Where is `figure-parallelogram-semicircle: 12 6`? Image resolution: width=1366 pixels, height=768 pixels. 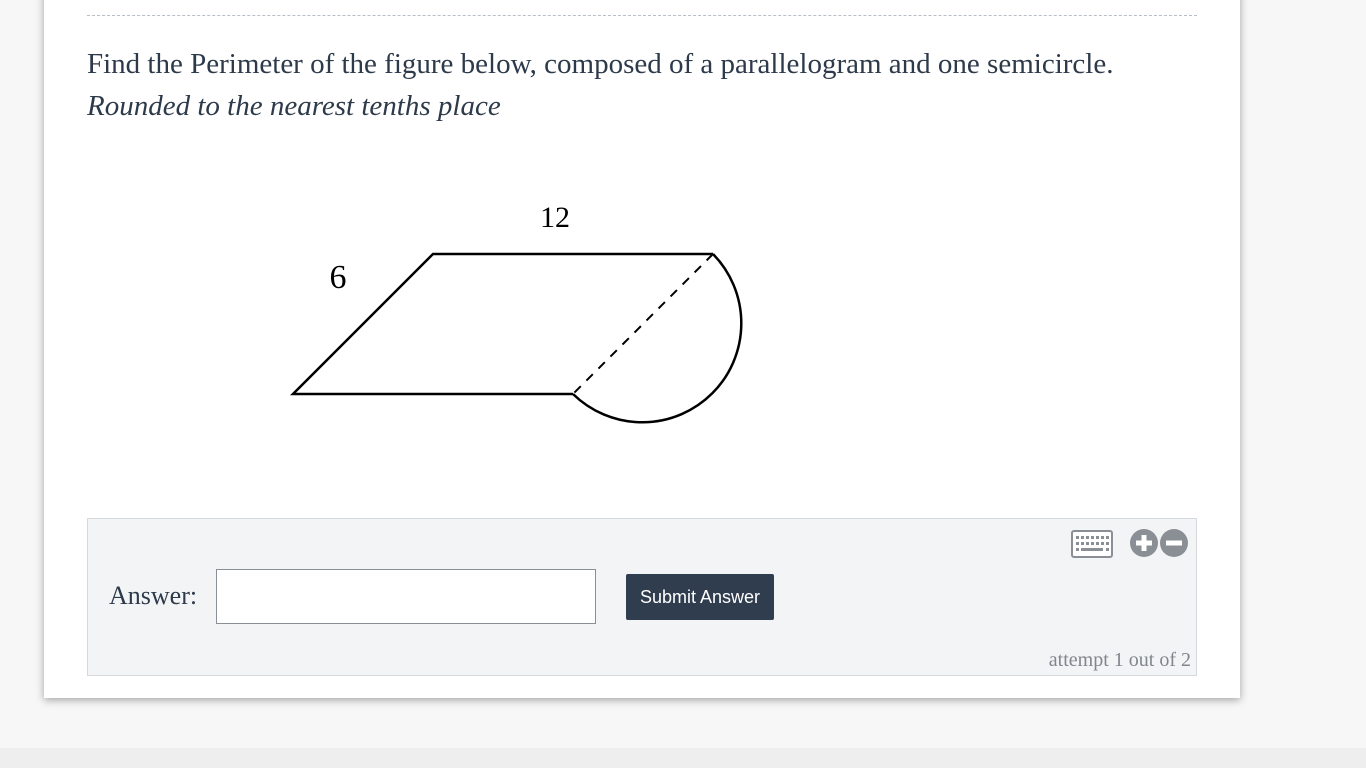 figure-parallelogram-semicircle: 12 6 is located at coordinates (516, 312).